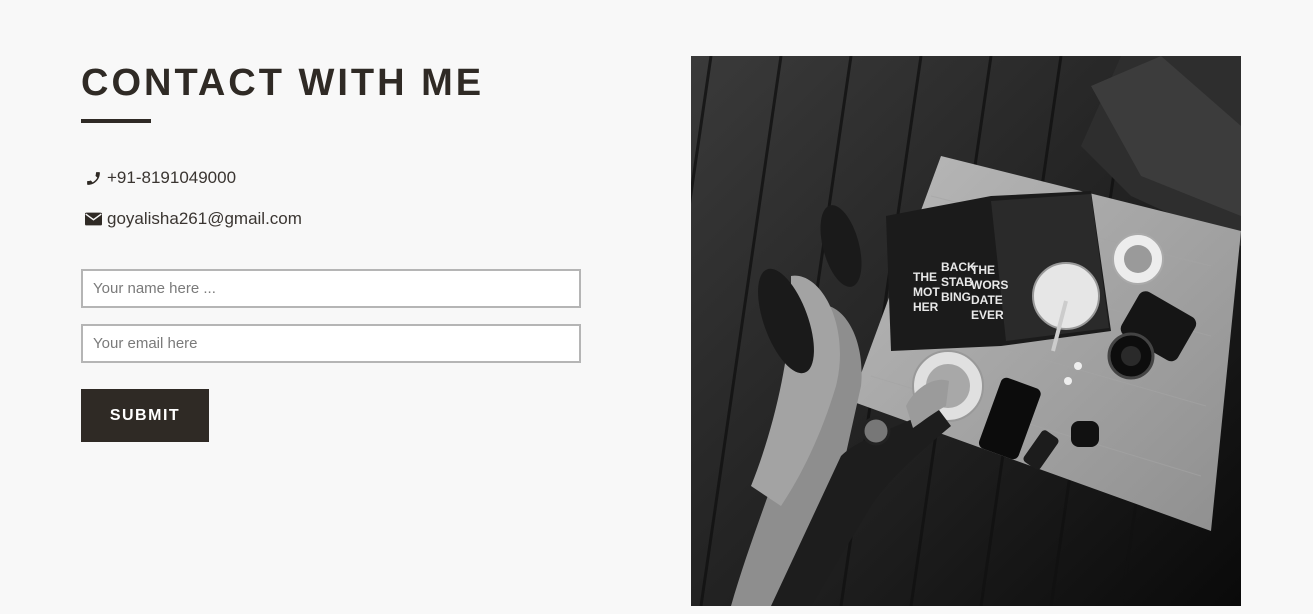 This screenshot has width=1313, height=614. Describe the element at coordinates (283, 83) in the screenshot. I see `page-title: CONTACT WITH ME` at that location.